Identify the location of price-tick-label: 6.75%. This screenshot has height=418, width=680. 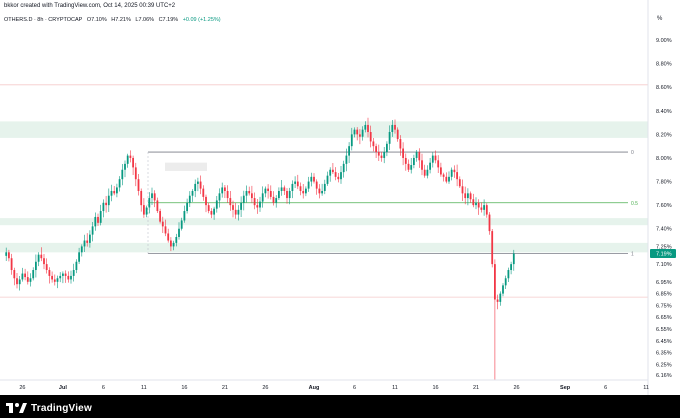
(664, 306).